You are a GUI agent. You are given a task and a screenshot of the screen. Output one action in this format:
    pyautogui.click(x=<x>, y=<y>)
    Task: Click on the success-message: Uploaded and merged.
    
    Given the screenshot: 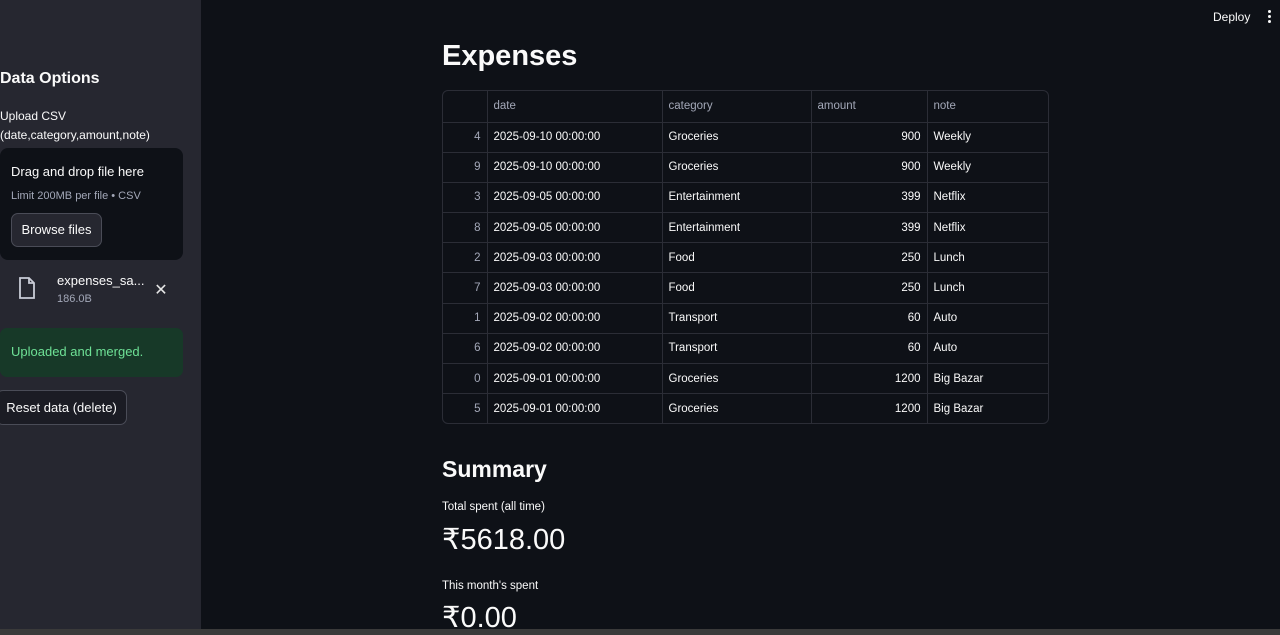 What is the action you would take?
    pyautogui.click(x=77, y=351)
    